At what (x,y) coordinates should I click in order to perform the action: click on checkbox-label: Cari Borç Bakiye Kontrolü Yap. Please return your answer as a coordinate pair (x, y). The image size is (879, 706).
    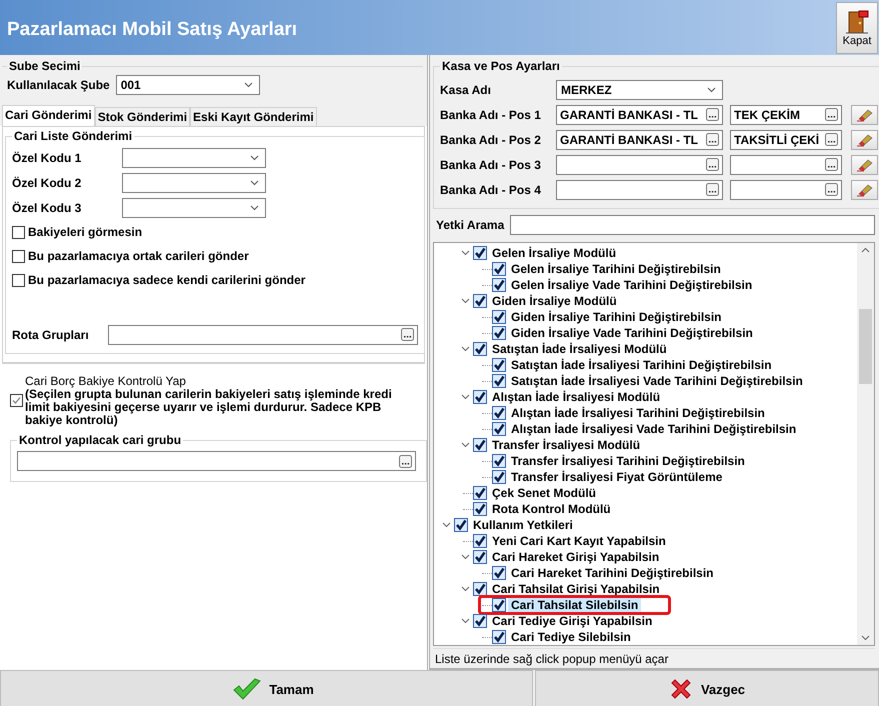
    Looking at the image, I should click on (210, 381).